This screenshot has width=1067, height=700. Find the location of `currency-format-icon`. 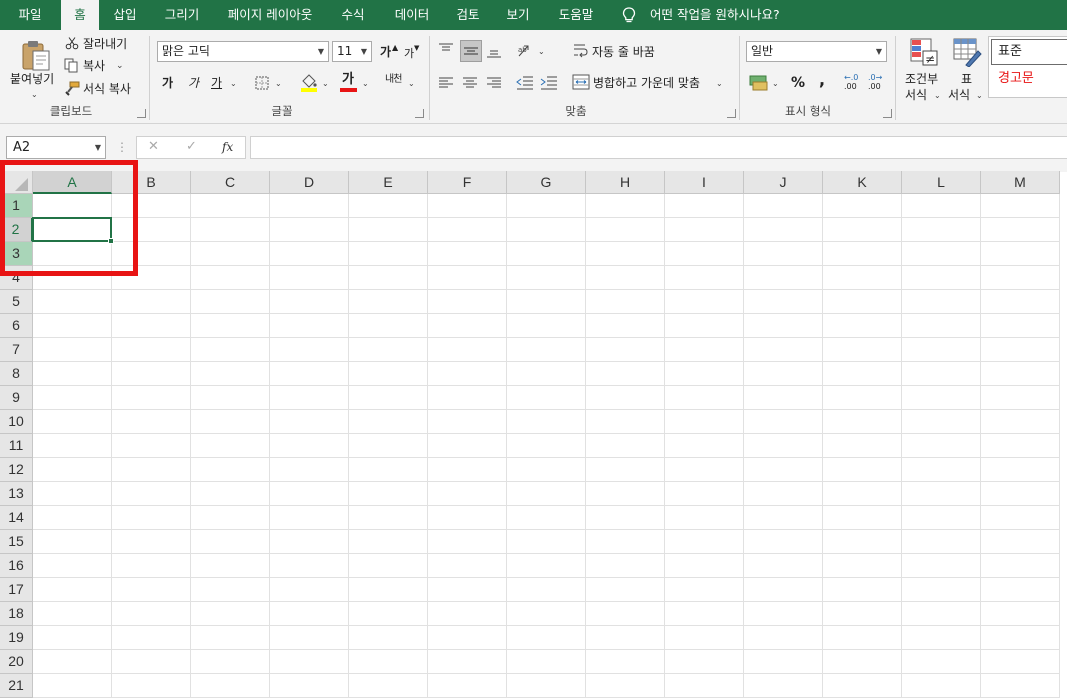

currency-format-icon is located at coordinates (759, 82).